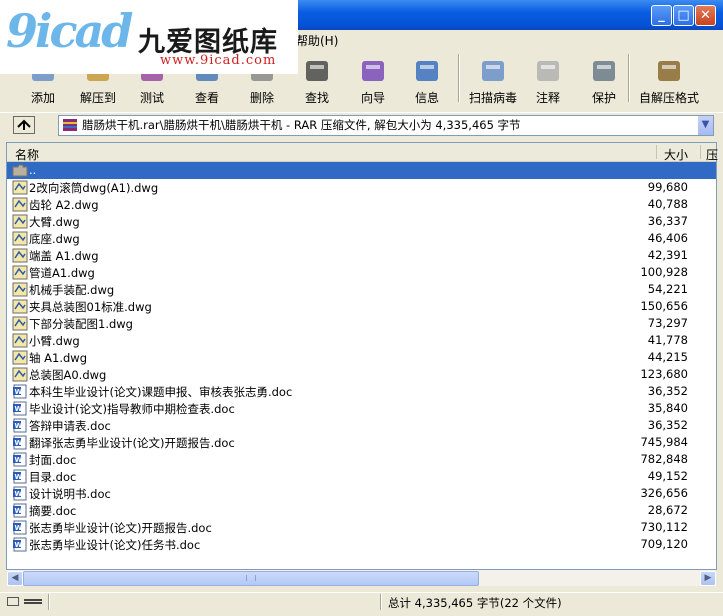 The width and height of the screenshot is (723, 616). I want to click on file-row: W 张志勇毕业设计(论文)任务书.doc 709,120, so click(361, 544).